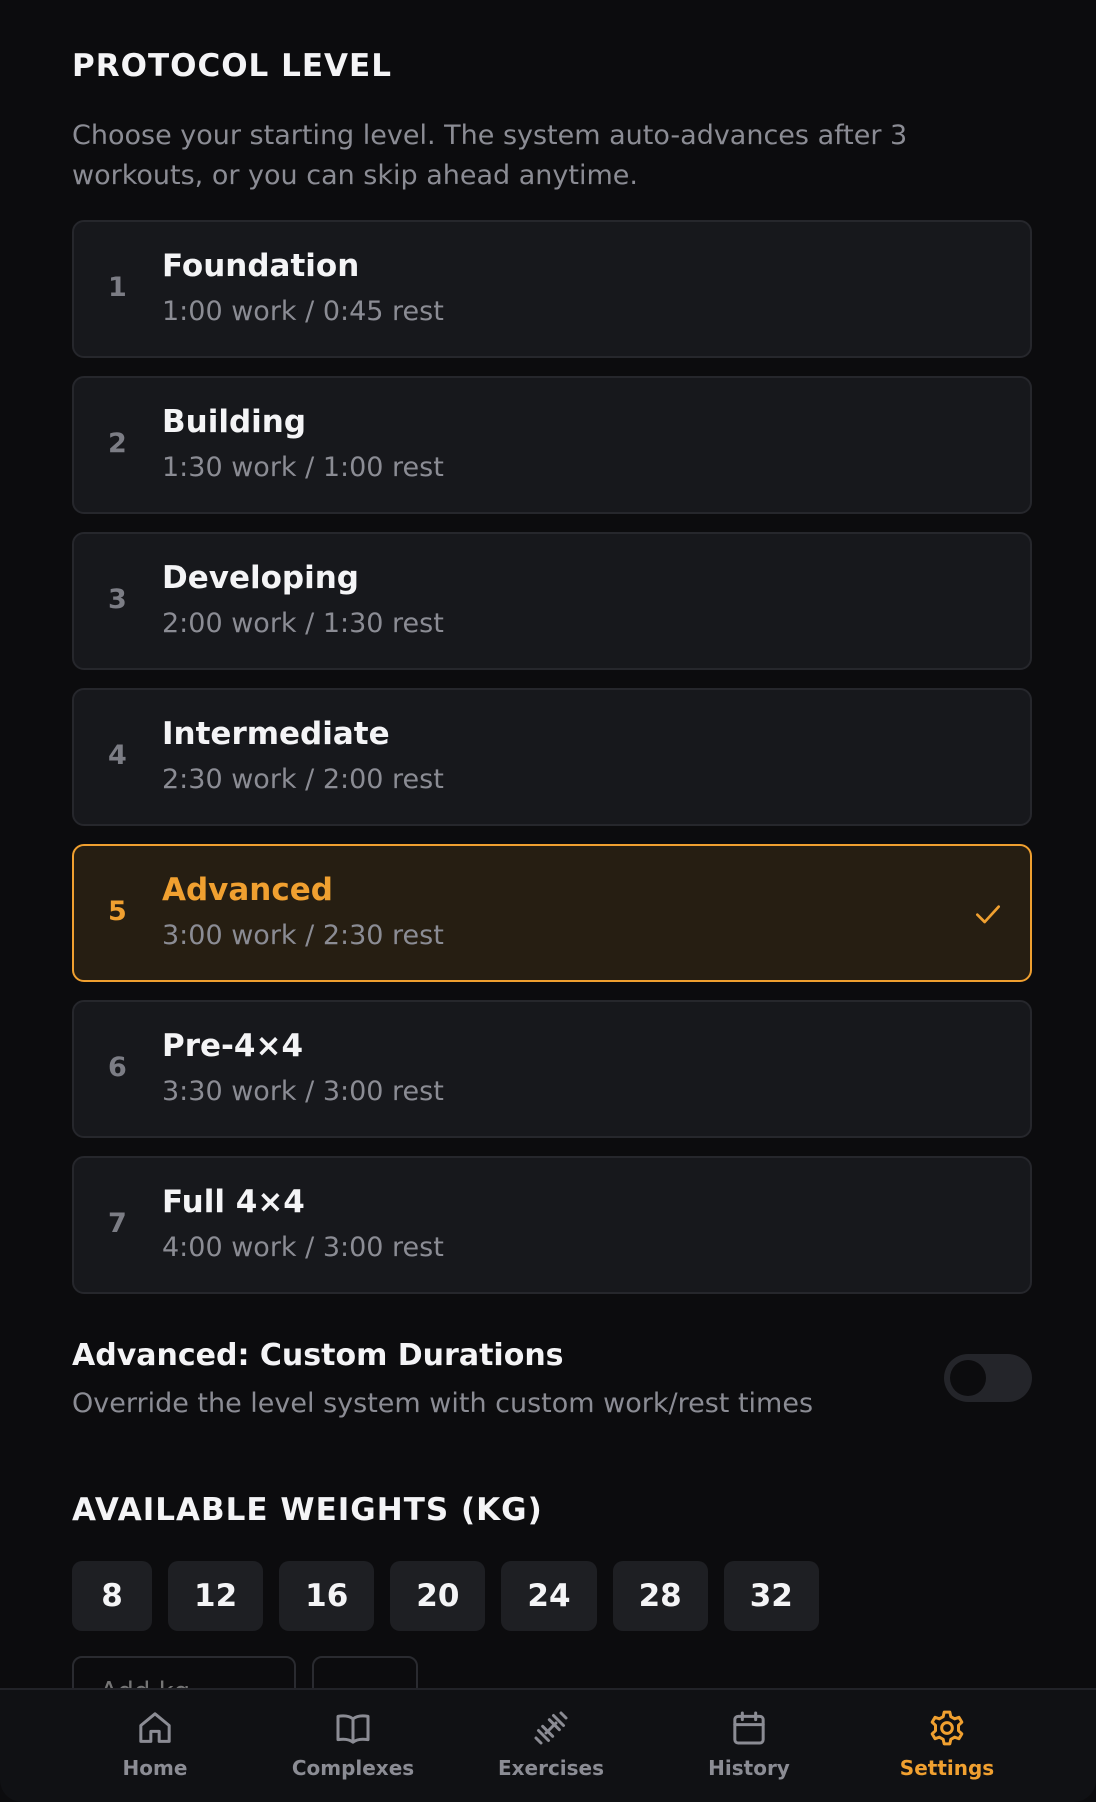 Image resolution: width=1096 pixels, height=1802 pixels. What do you see at coordinates (260, 578) in the screenshot?
I see `level-name: Developing` at bounding box center [260, 578].